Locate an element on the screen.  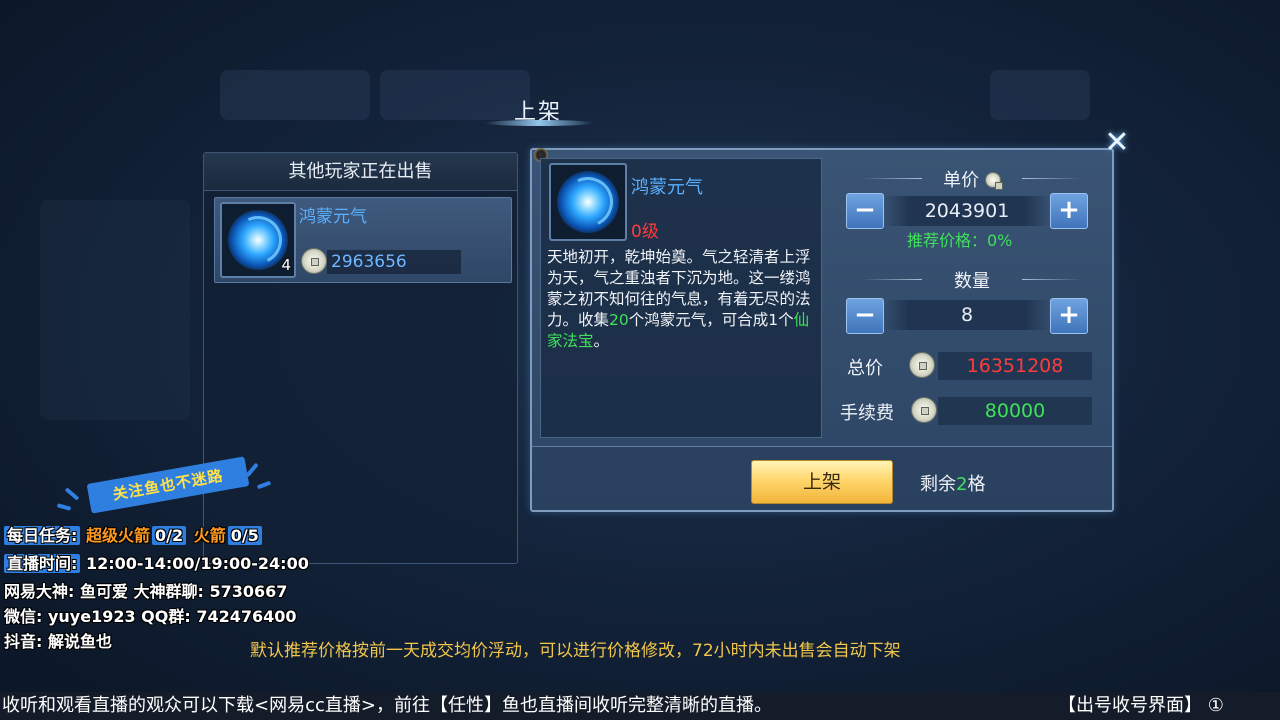
contact-line: 网易大神: 鱼可爱 大神群聊: 5730667 is located at coordinates (146, 591).